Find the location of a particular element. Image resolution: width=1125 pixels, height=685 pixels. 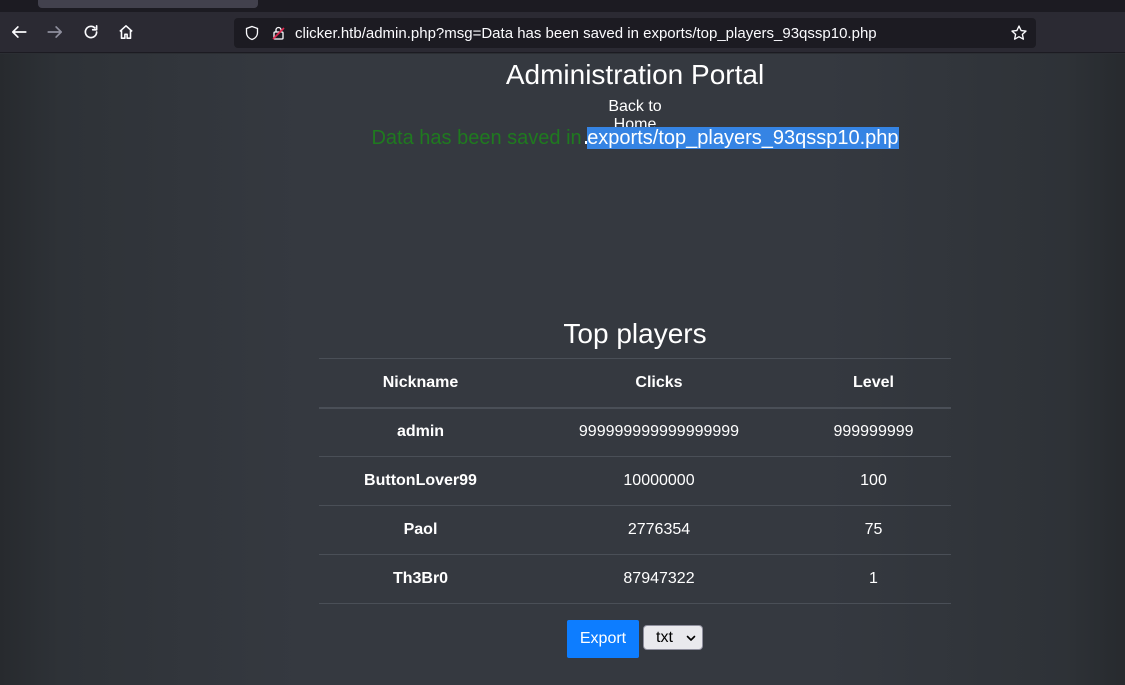

table-row: admin 999999999999999999 999999999 is located at coordinates (635, 432).